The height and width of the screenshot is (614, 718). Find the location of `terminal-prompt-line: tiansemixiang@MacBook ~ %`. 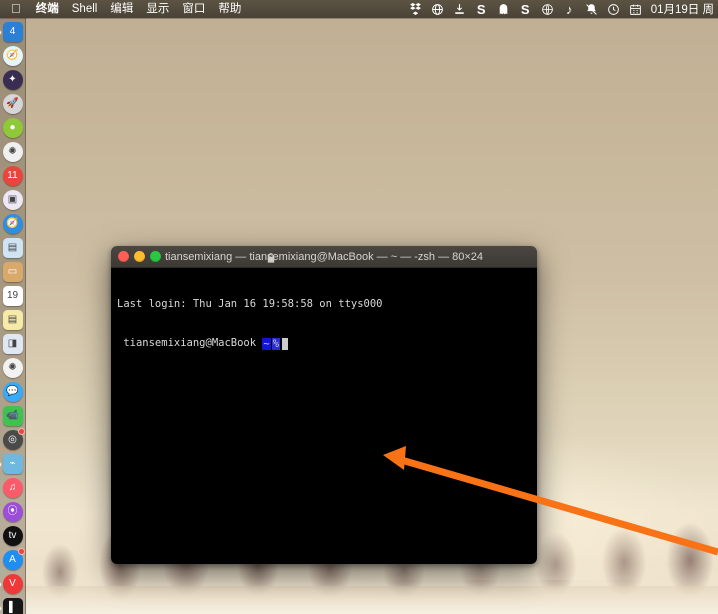

terminal-prompt-line: tiansemixiang@MacBook ~ % is located at coordinates (324, 343).